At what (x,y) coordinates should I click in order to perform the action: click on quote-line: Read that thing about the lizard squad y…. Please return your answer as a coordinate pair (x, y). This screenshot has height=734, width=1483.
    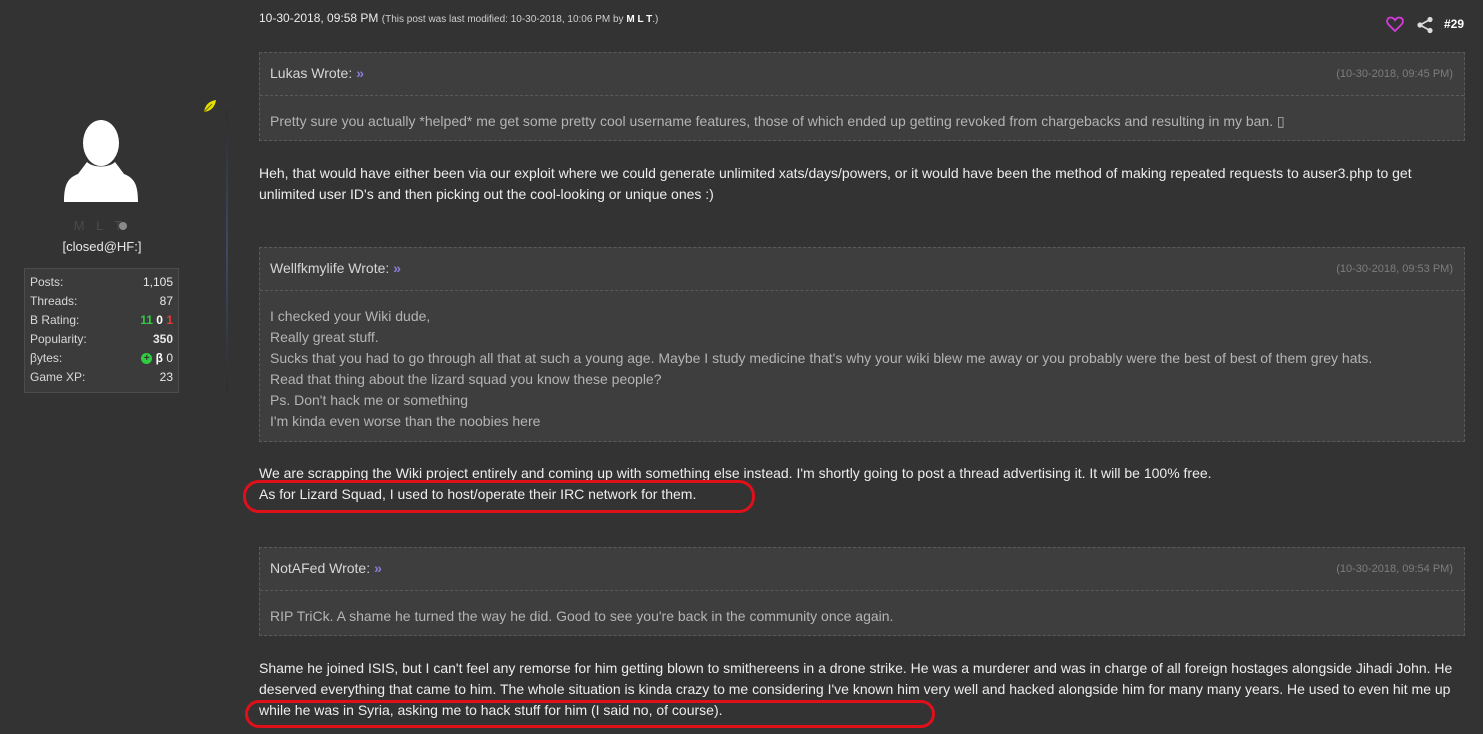
    Looking at the image, I should click on (466, 379).